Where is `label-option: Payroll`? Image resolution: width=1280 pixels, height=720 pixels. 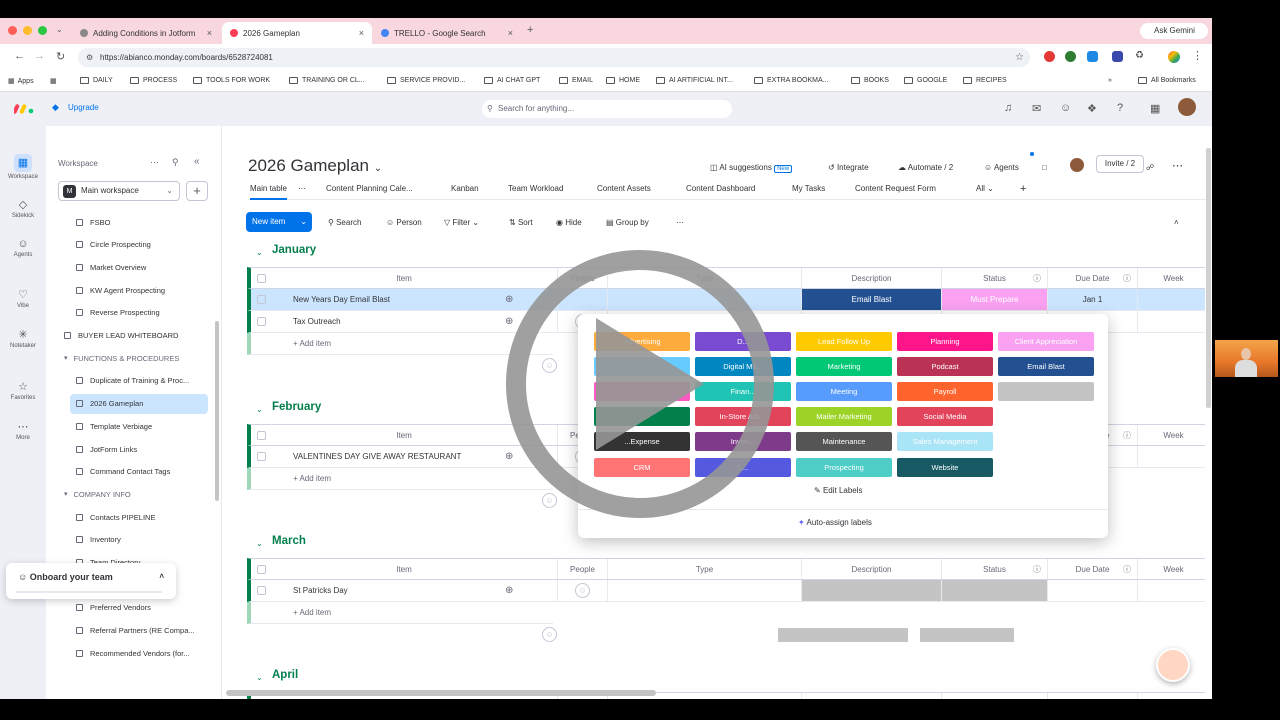
label-option: Payroll is located at coordinates (945, 391).